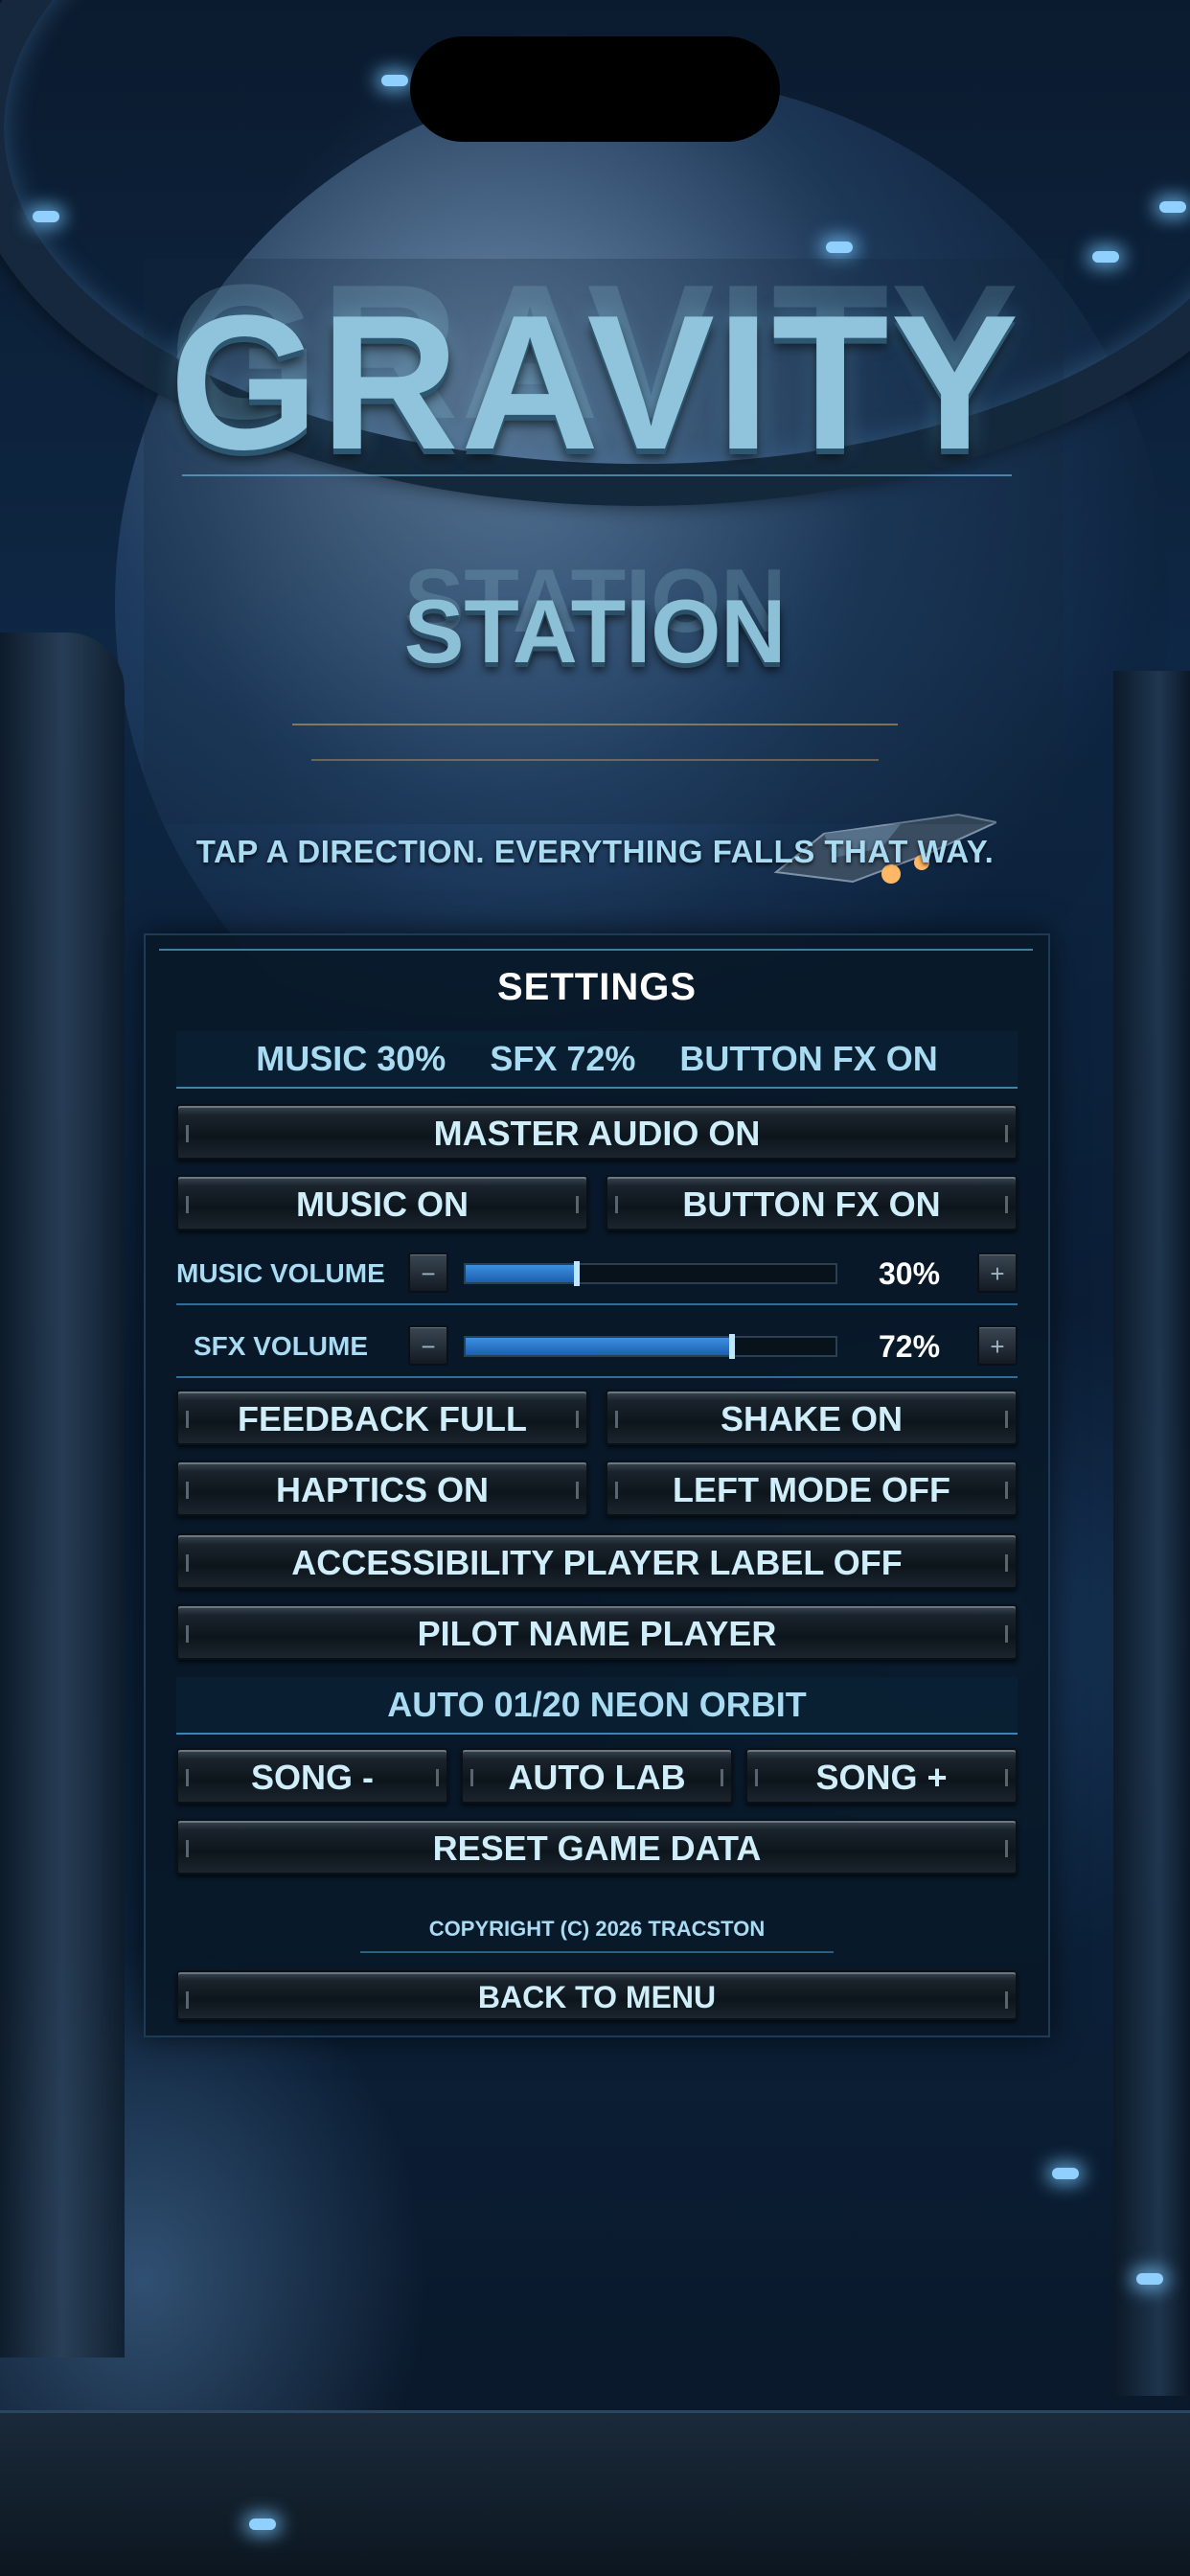 The width and height of the screenshot is (1190, 2576). Describe the element at coordinates (576, 1273) in the screenshot. I see `music-volume-thumb` at that location.